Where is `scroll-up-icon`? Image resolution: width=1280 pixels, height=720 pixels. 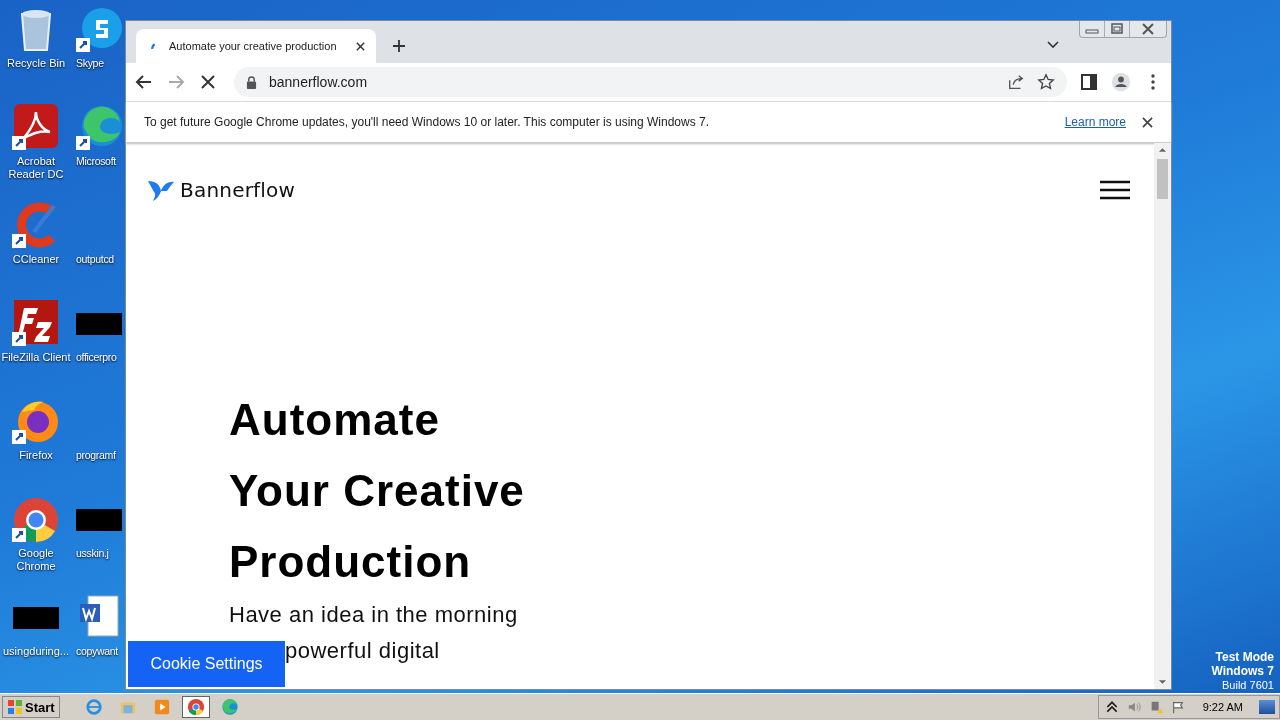 scroll-up-icon is located at coordinates (1162, 150).